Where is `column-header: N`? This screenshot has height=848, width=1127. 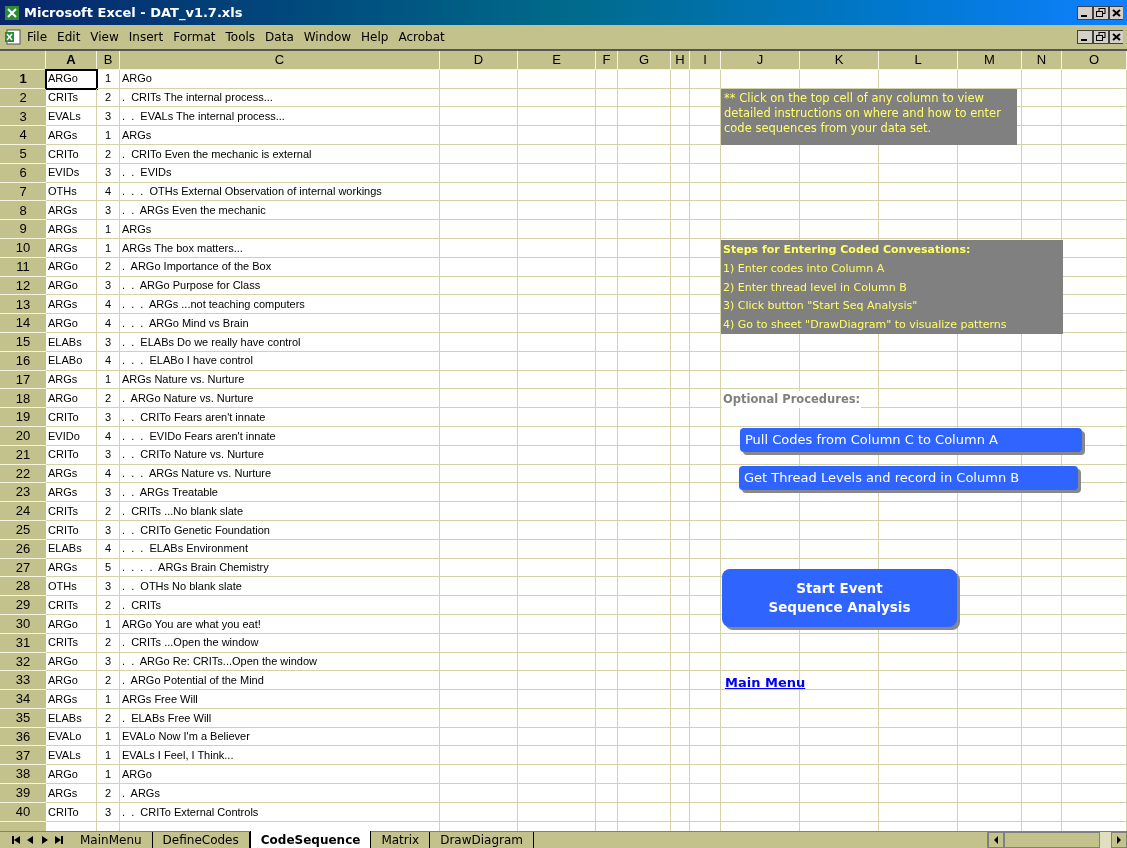 column-header: N is located at coordinates (1042, 60).